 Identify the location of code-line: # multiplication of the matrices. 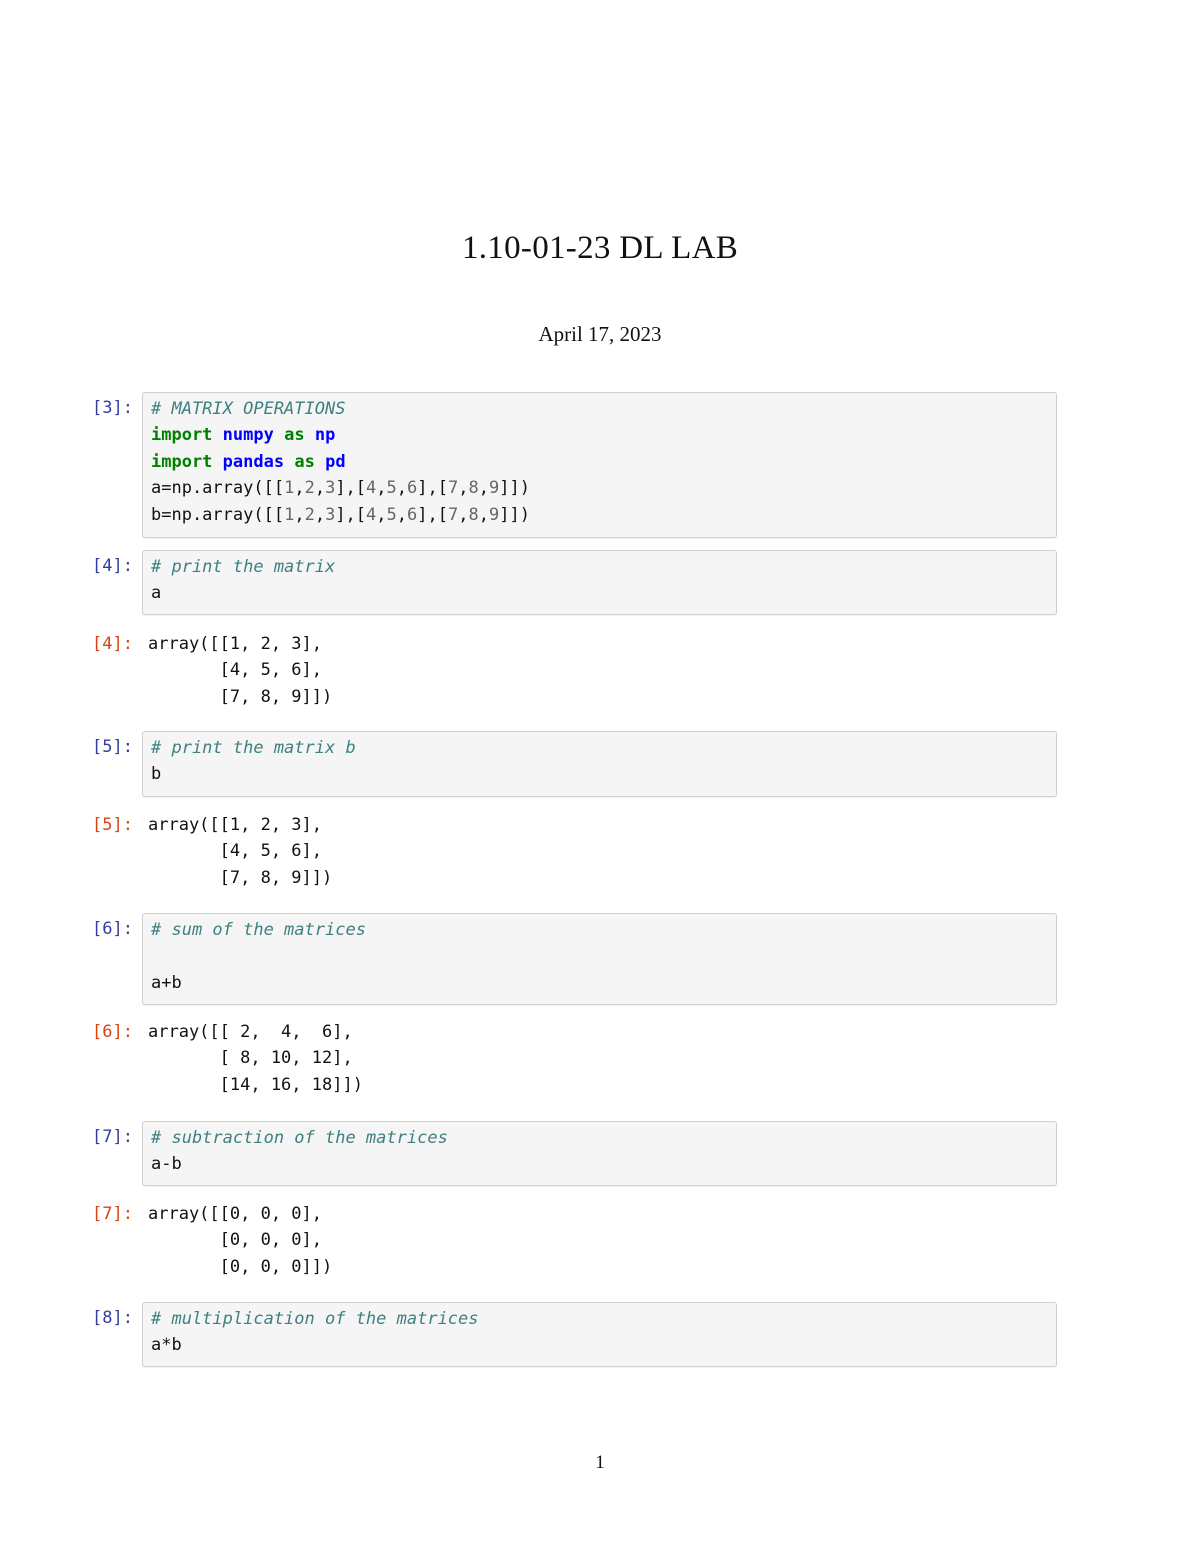
(315, 1319).